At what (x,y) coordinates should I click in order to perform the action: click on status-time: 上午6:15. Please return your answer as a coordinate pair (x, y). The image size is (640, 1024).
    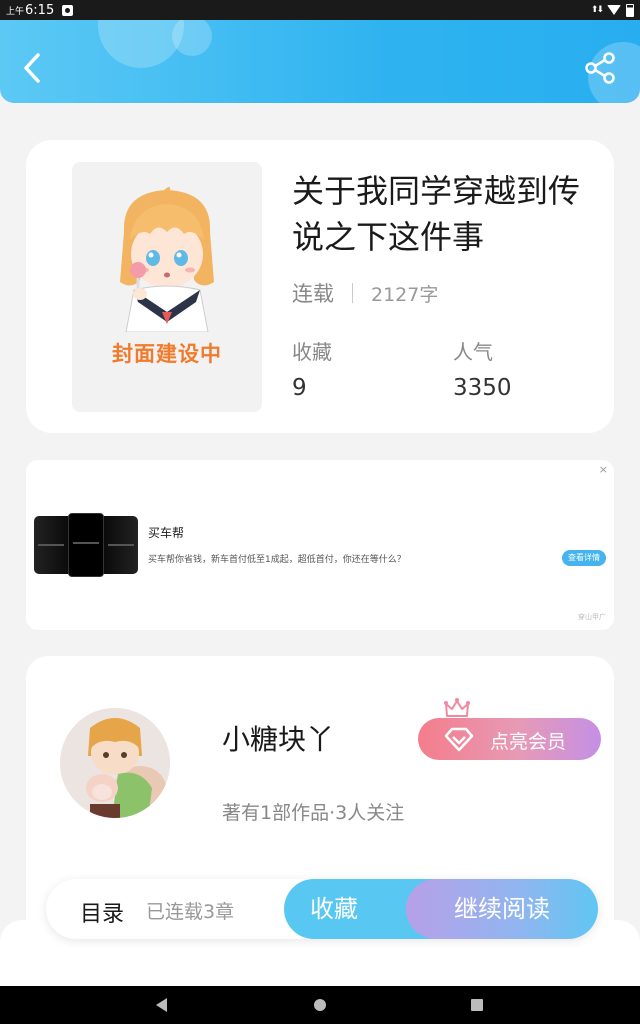
    Looking at the image, I should click on (30, 10).